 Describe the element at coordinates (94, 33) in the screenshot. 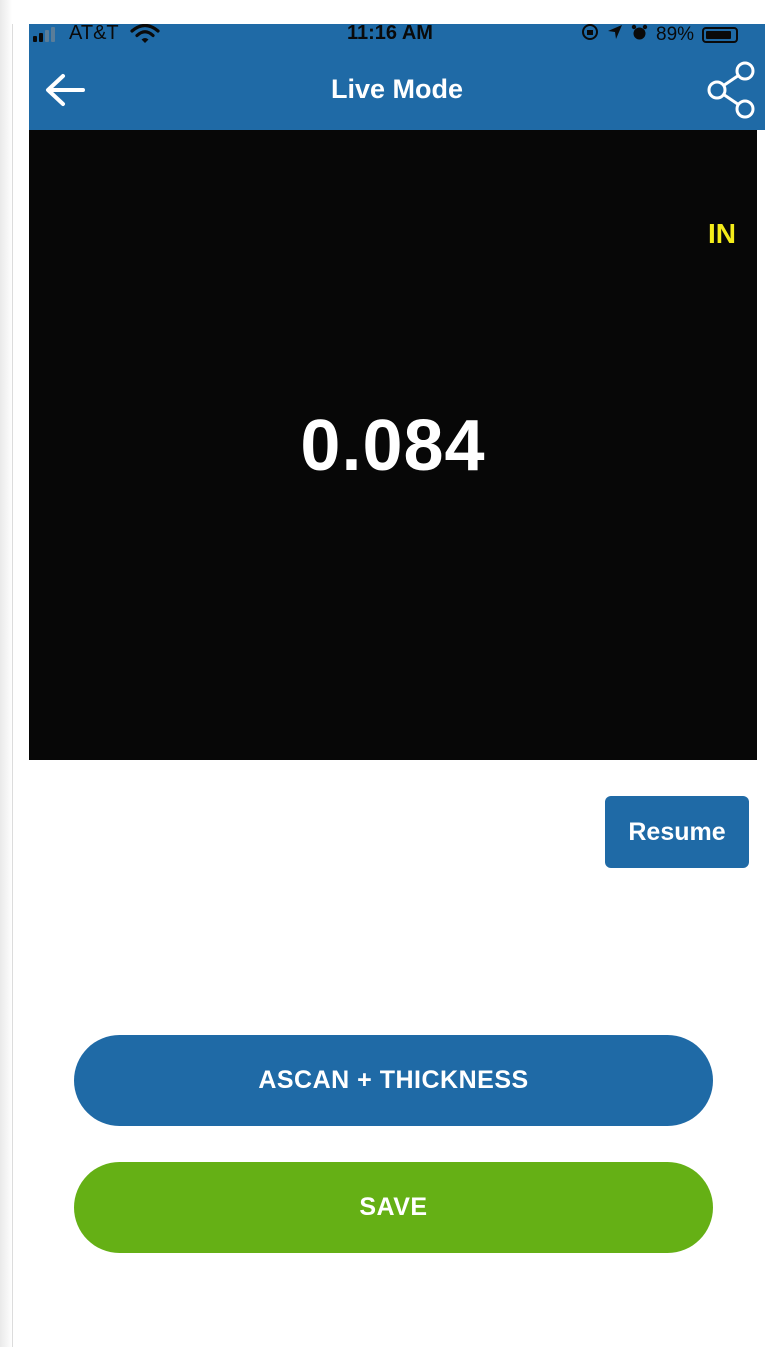

I see `carrier-label: AT&T` at that location.